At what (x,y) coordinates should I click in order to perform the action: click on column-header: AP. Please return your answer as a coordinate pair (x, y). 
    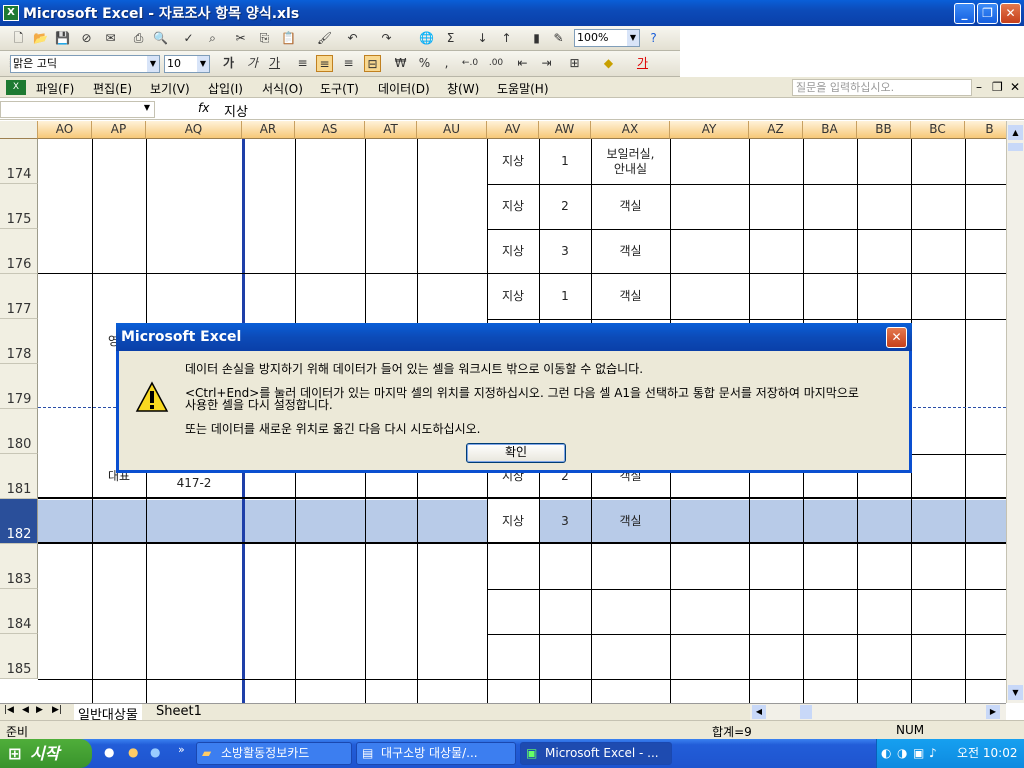
    Looking at the image, I should click on (119, 130).